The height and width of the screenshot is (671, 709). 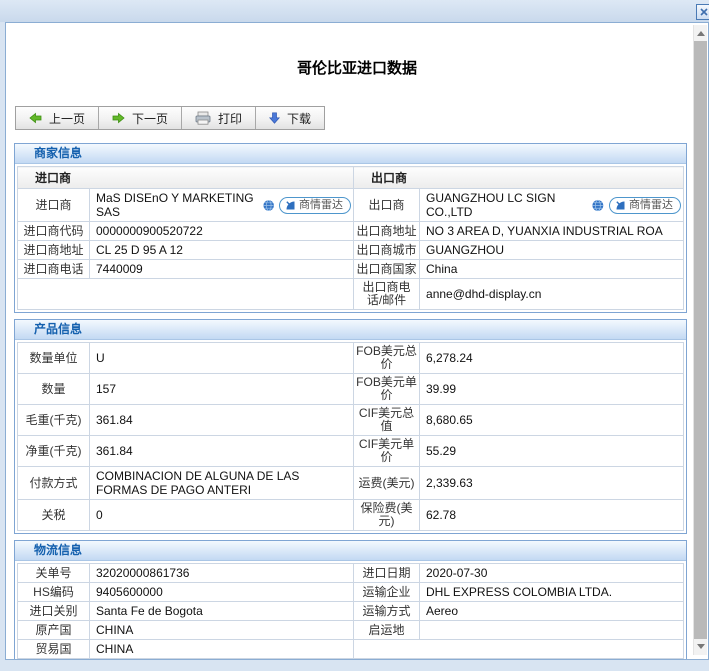 I want to click on field-value: anne@dhd-display.cn, so click(x=551, y=294).